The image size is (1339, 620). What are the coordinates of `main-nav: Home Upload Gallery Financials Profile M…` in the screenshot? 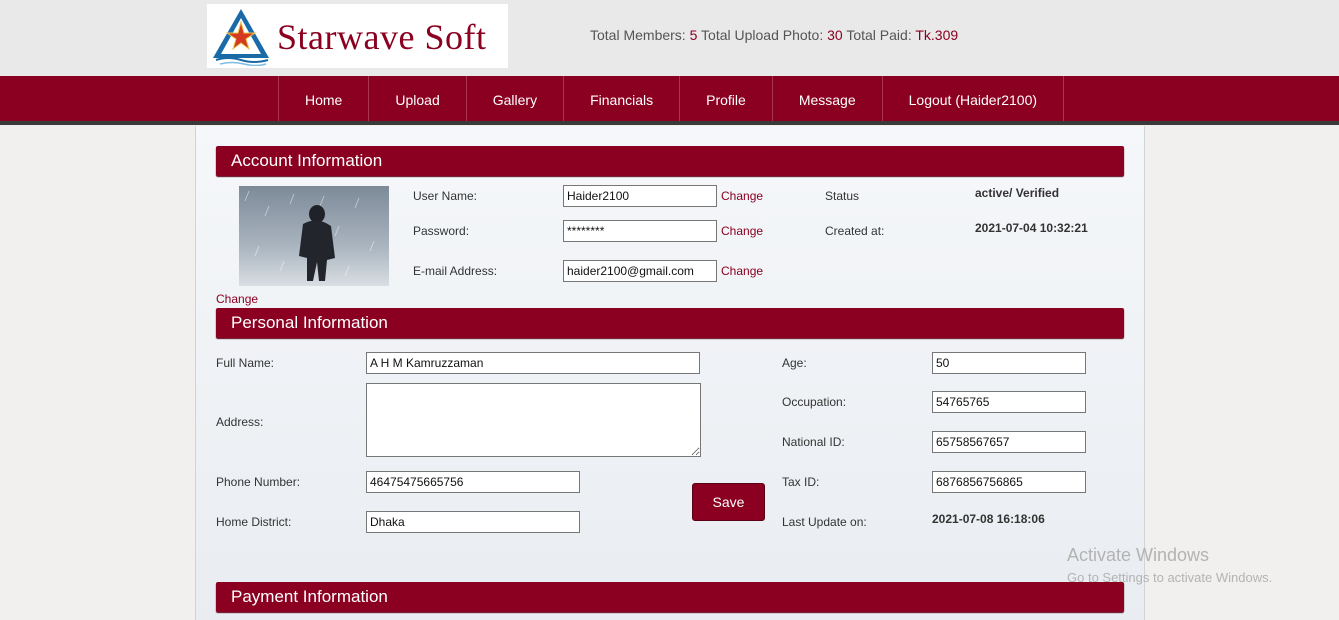 It's located at (669, 100).